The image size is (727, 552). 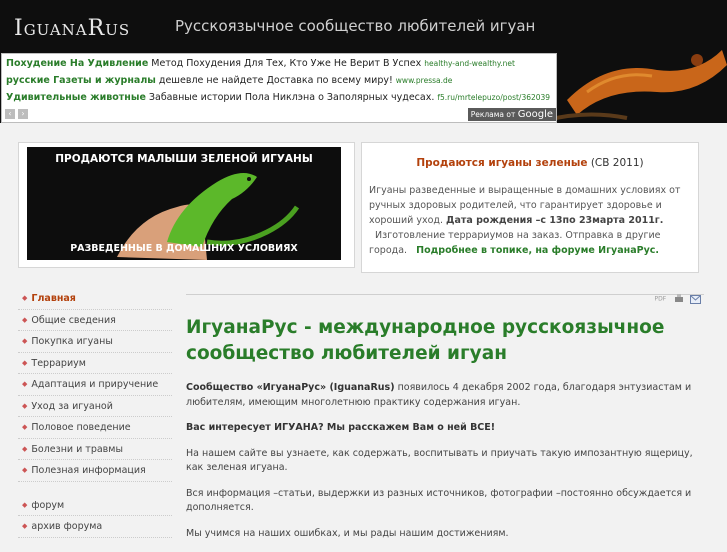 I want to click on promo-heading-main: Продаются игуаны зеленые, so click(x=502, y=163).